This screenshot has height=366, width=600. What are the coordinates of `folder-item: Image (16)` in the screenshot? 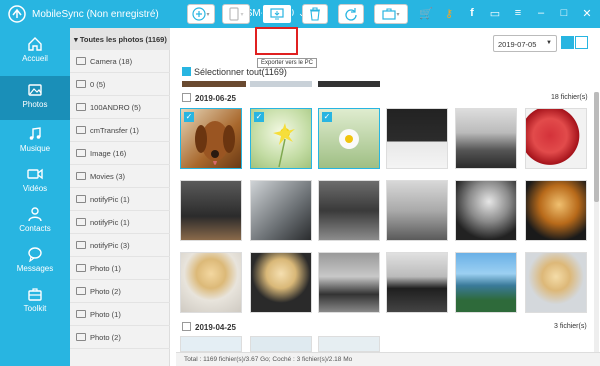 It's located at (120, 153).